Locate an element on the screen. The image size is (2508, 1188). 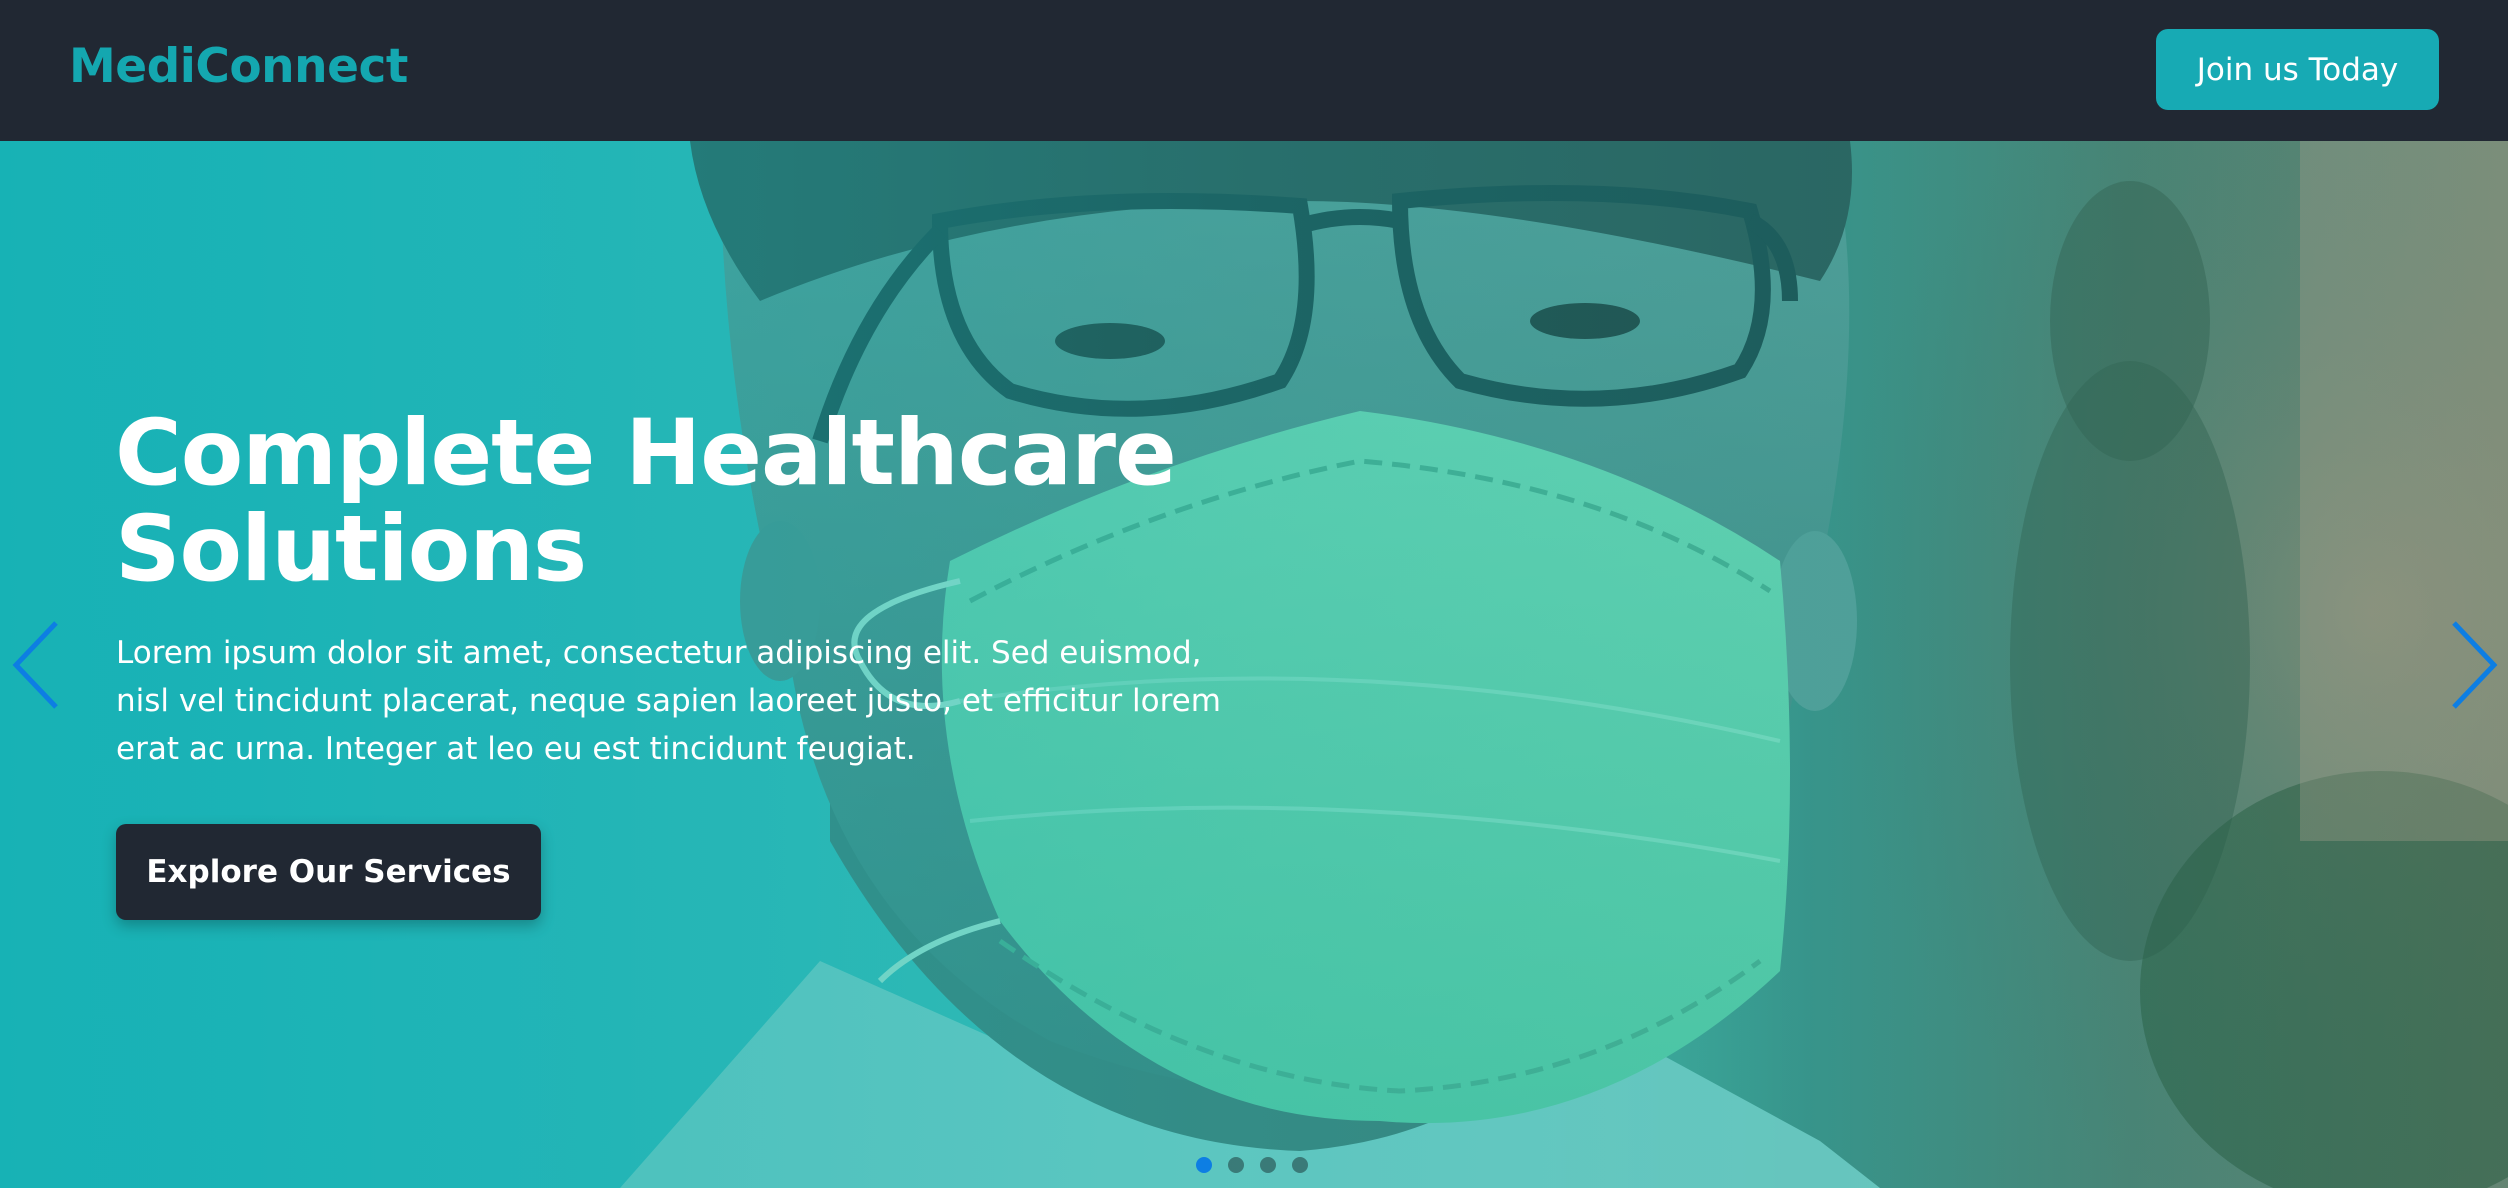
site-header: MediConnect Join us Today is located at coordinates (1254, 70).